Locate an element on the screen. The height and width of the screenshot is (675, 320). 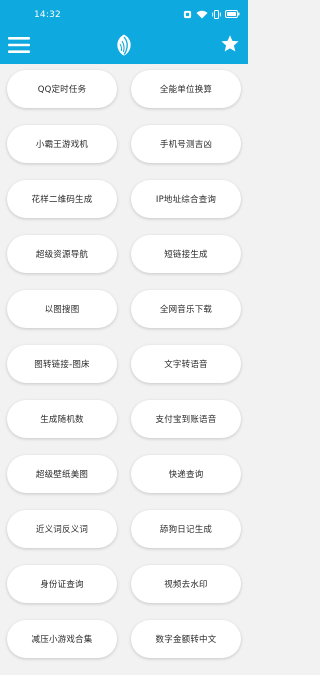
tool-row: 减压小游戏合集 数字金额转中文 is located at coordinates (124, 647).